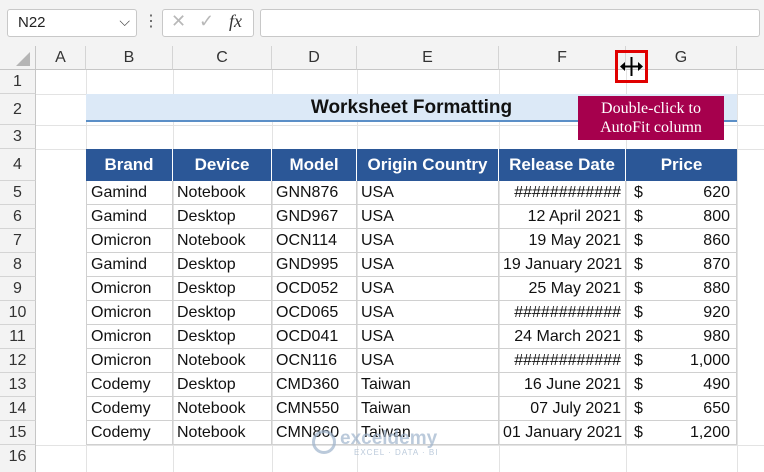 Image resolution: width=764 pixels, height=472 pixels. Describe the element at coordinates (681, 165) in the screenshot. I see `table-header-price: Price` at that location.